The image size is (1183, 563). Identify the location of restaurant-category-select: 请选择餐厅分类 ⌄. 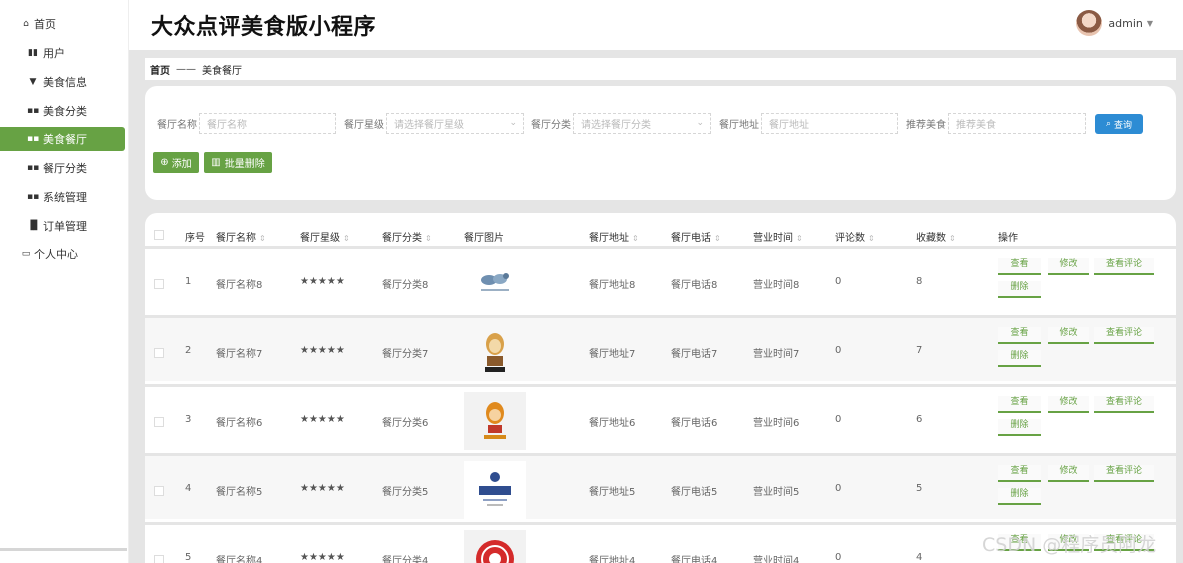
(642, 123).